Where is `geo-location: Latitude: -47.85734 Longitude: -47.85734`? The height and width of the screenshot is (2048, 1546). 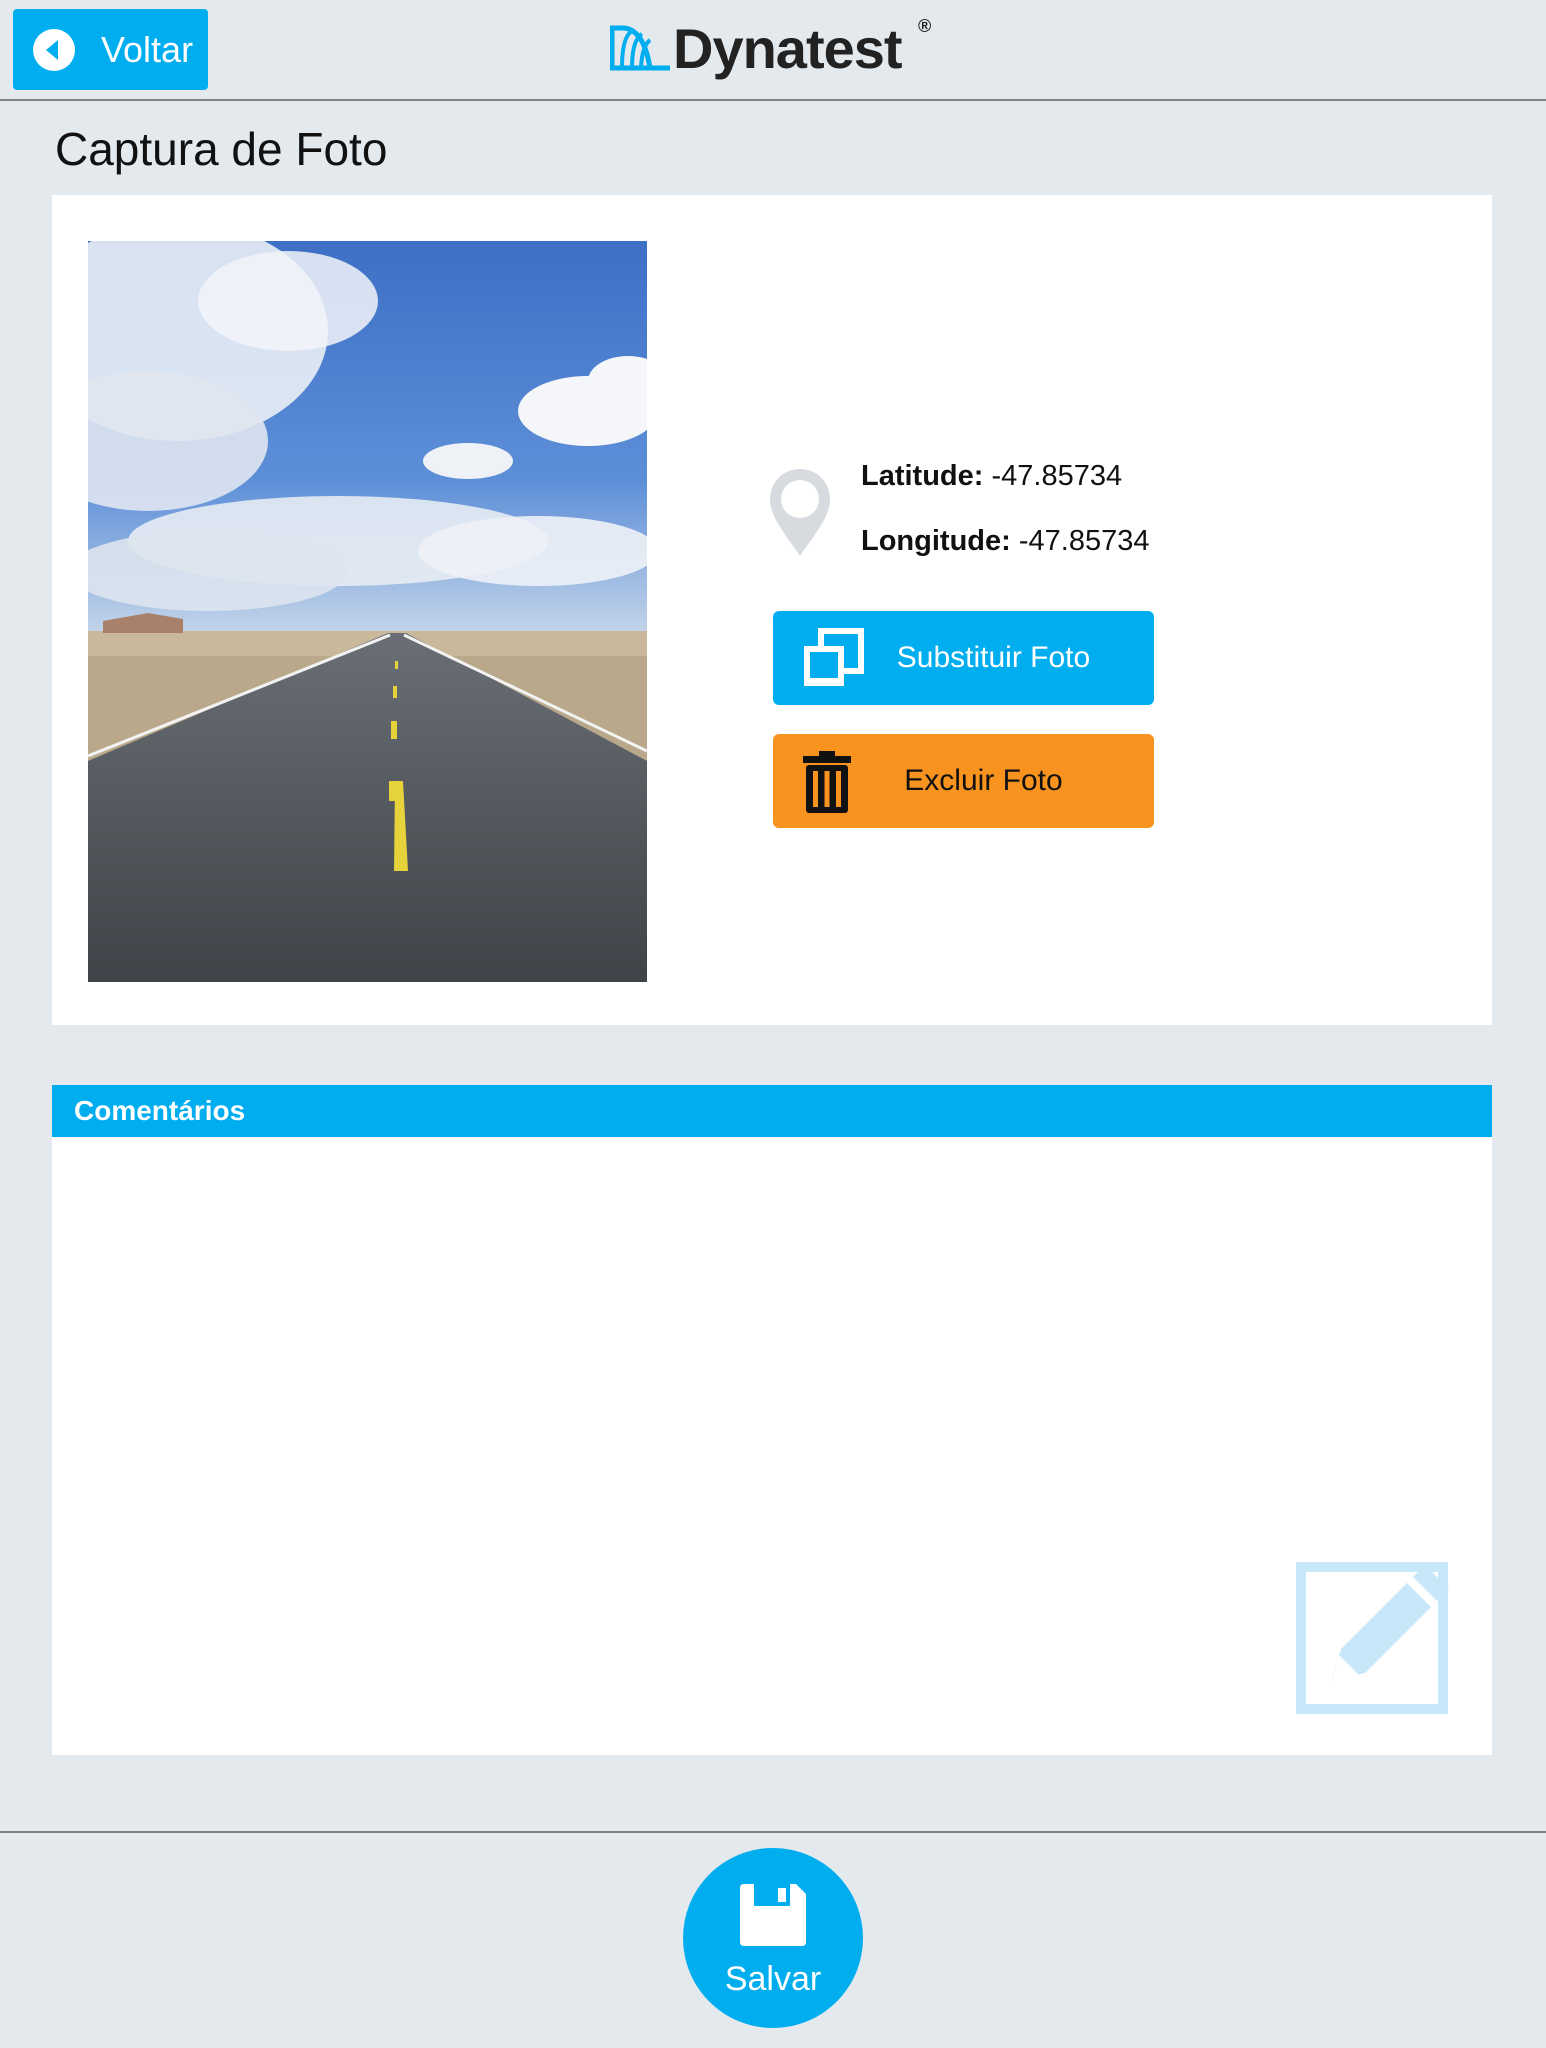 geo-location: Latitude: -47.85734 Longitude: -47.85734 is located at coordinates (977, 515).